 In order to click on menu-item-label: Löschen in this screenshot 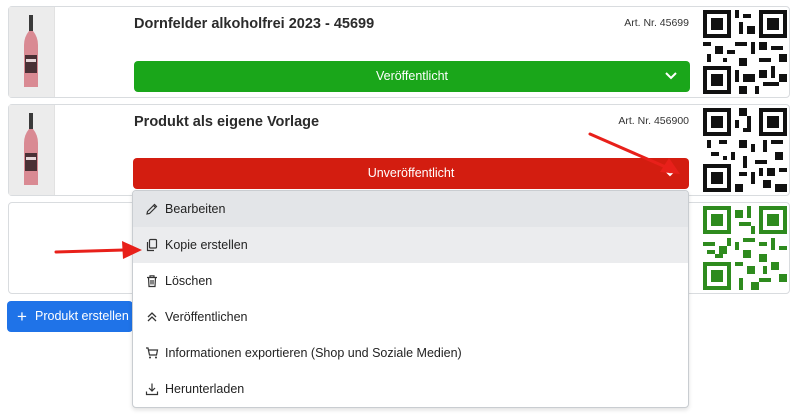, I will do `click(189, 281)`.